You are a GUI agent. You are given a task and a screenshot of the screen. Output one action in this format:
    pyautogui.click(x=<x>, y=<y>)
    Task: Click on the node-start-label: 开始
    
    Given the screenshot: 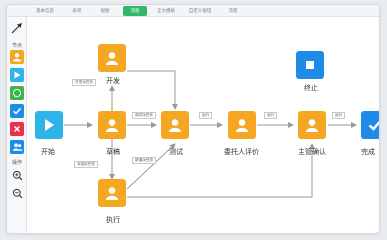 What is the action you would take?
    pyautogui.click(x=48, y=152)
    